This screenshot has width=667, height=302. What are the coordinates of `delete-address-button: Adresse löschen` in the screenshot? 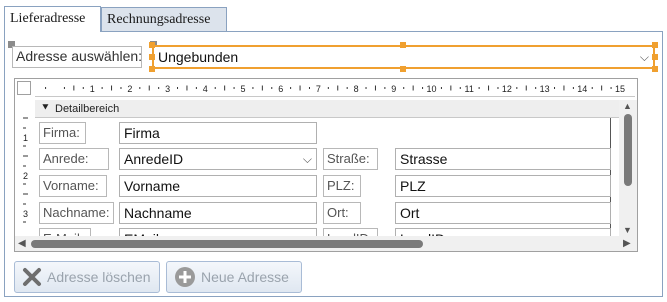 It's located at (87, 277).